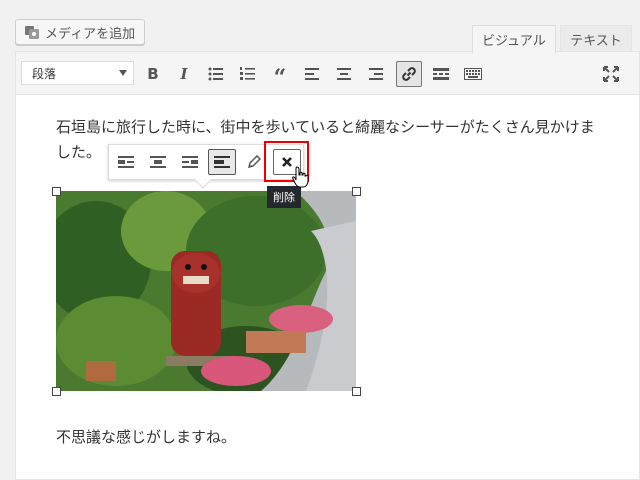 This screenshot has height=480, width=640. I want to click on image-align-right-button, so click(190, 162).